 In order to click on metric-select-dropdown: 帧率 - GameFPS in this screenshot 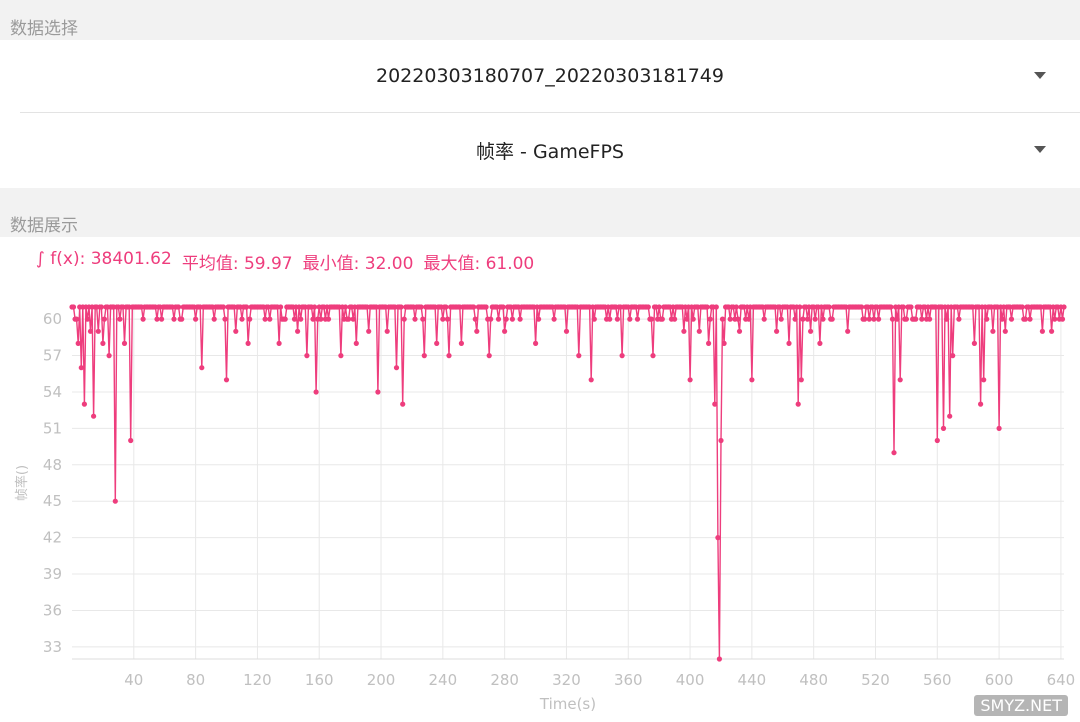, I will do `click(550, 150)`.